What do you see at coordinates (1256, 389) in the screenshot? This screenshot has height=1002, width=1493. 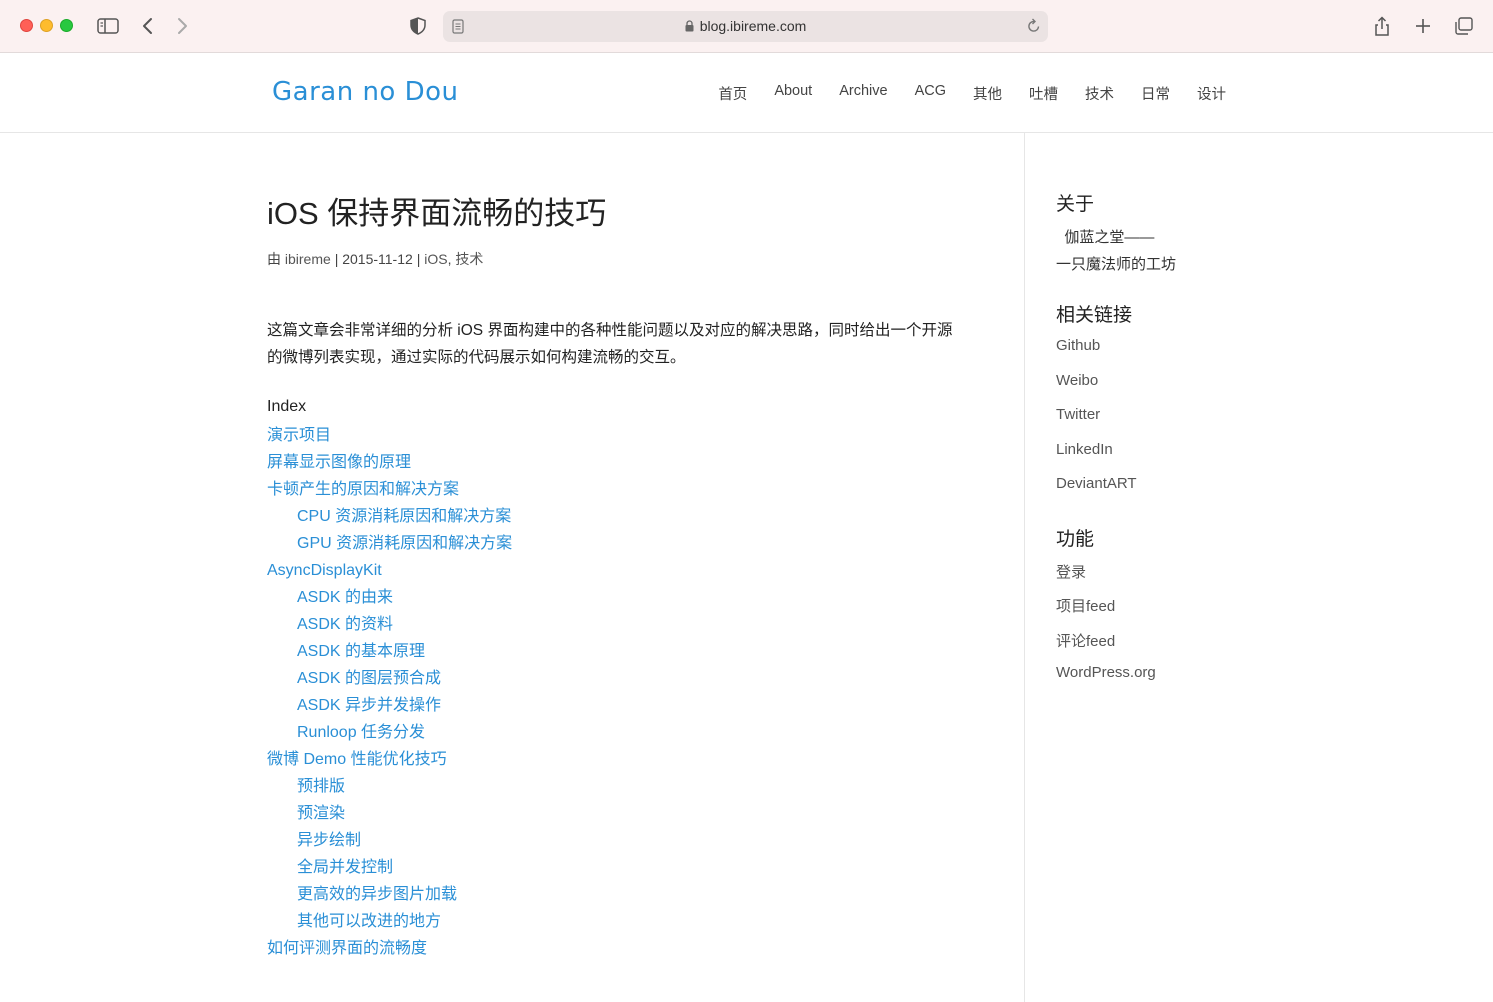 I see `list-item: Weibo` at bounding box center [1256, 389].